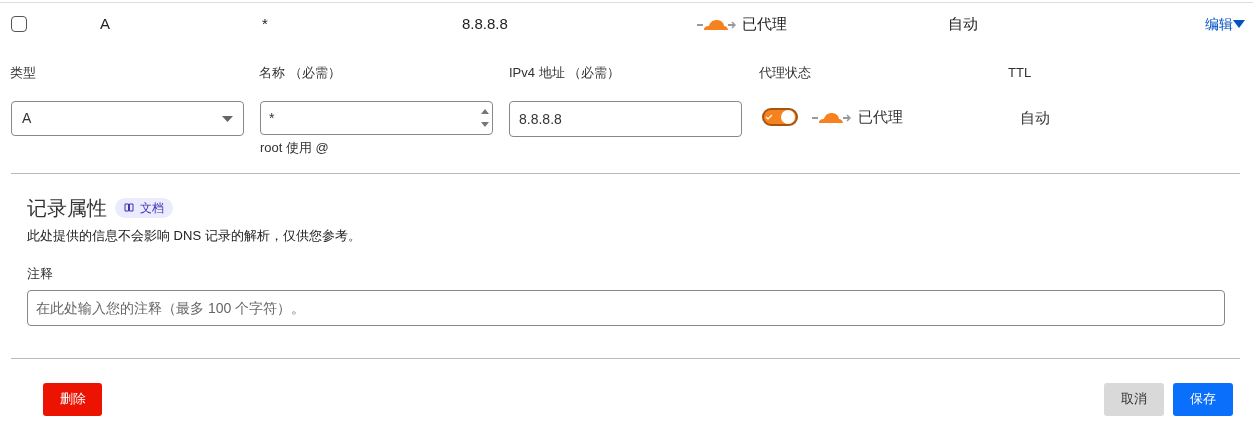 This screenshot has width=1253, height=422. What do you see at coordinates (1035, 117) in the screenshot?
I see `ttl-value: 自动` at bounding box center [1035, 117].